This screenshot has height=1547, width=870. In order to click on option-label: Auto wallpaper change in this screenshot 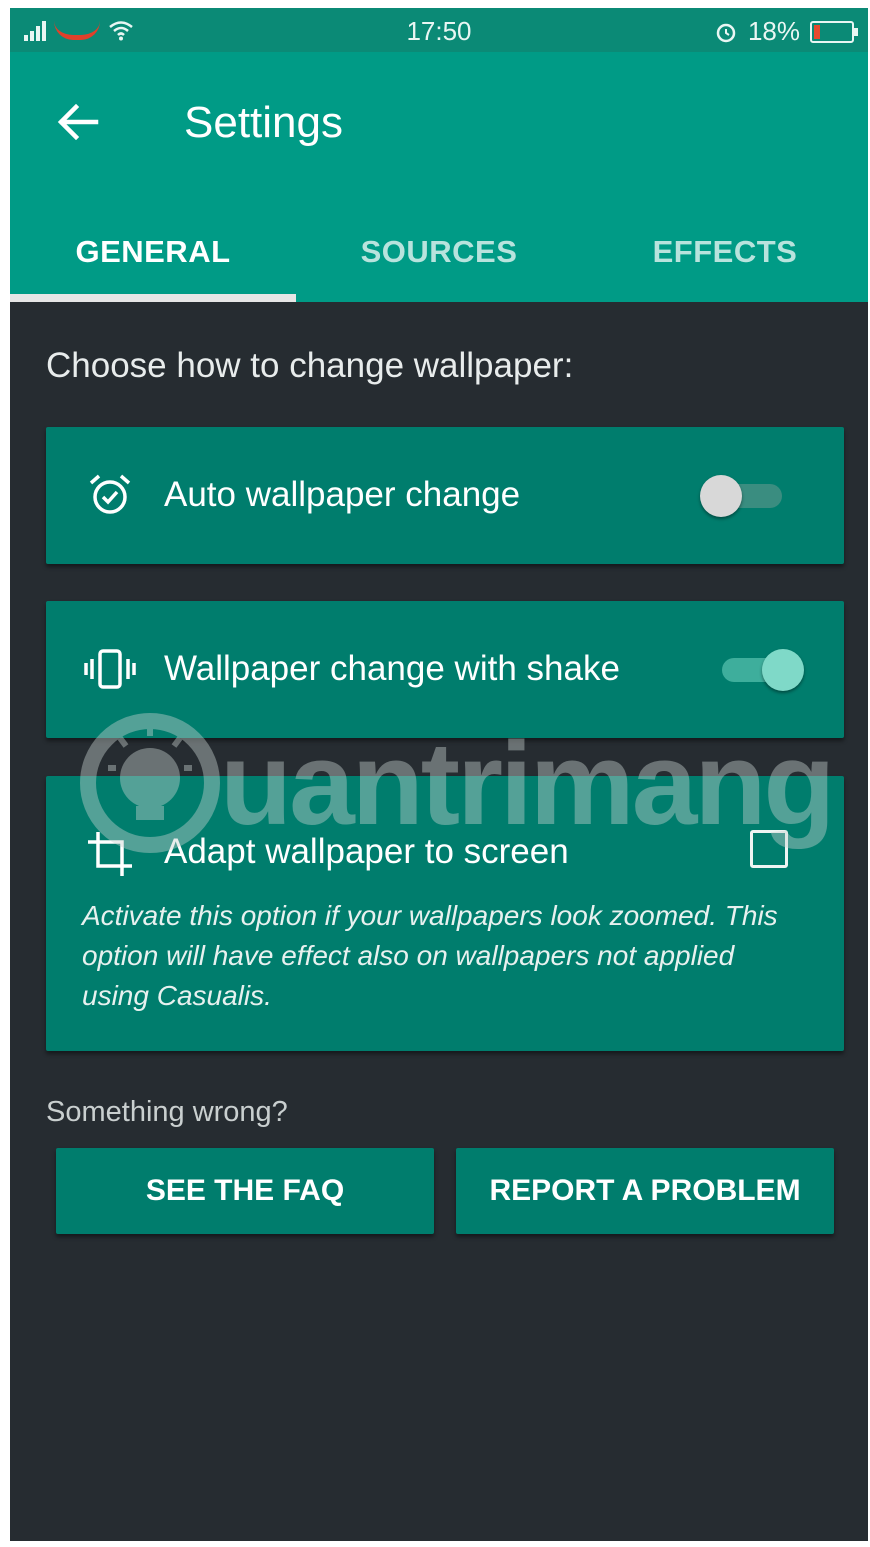, I will do `click(342, 494)`.